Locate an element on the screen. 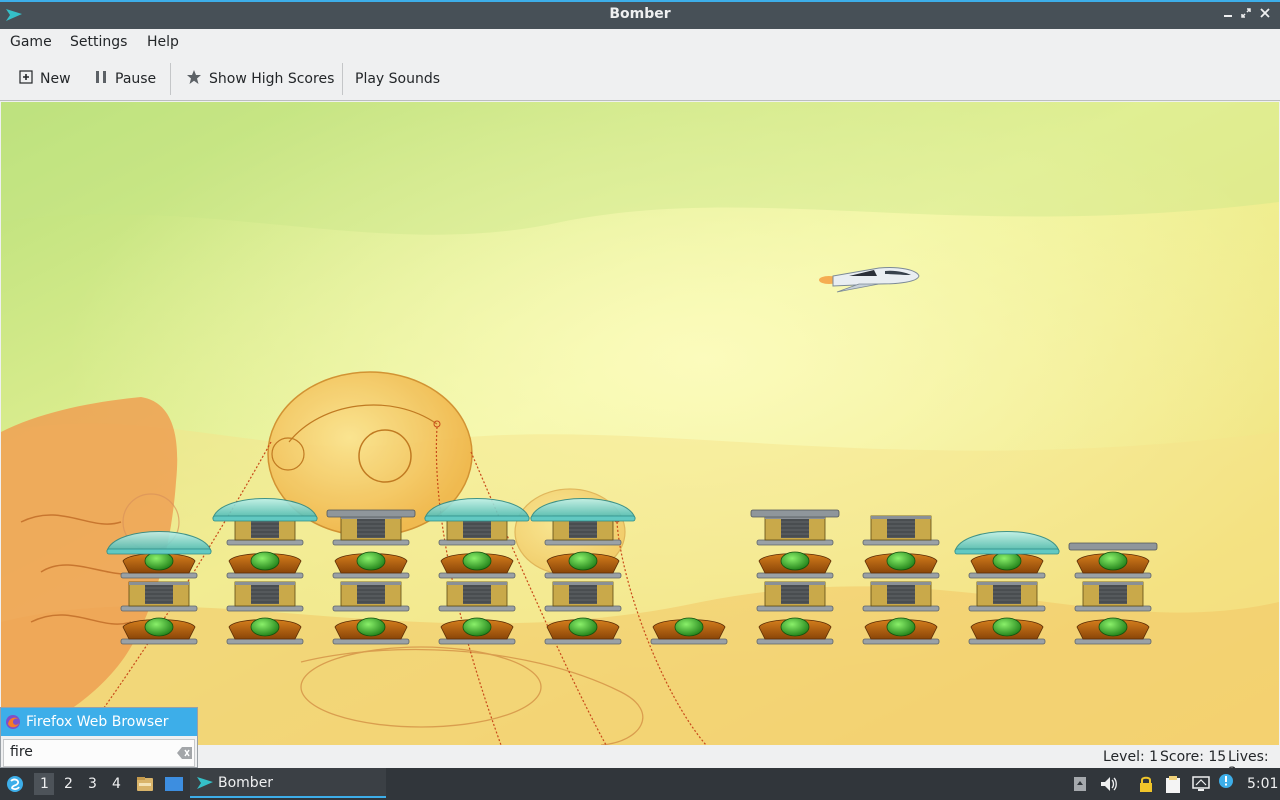 Image resolution: width=1280 pixels, height=800 pixels. launcher-result-label: Firefox Web Browser is located at coordinates (97, 722).